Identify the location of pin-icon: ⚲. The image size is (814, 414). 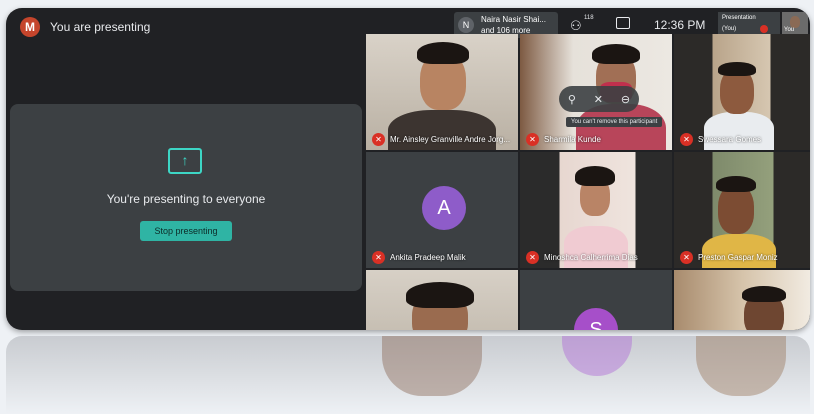
(572, 99).